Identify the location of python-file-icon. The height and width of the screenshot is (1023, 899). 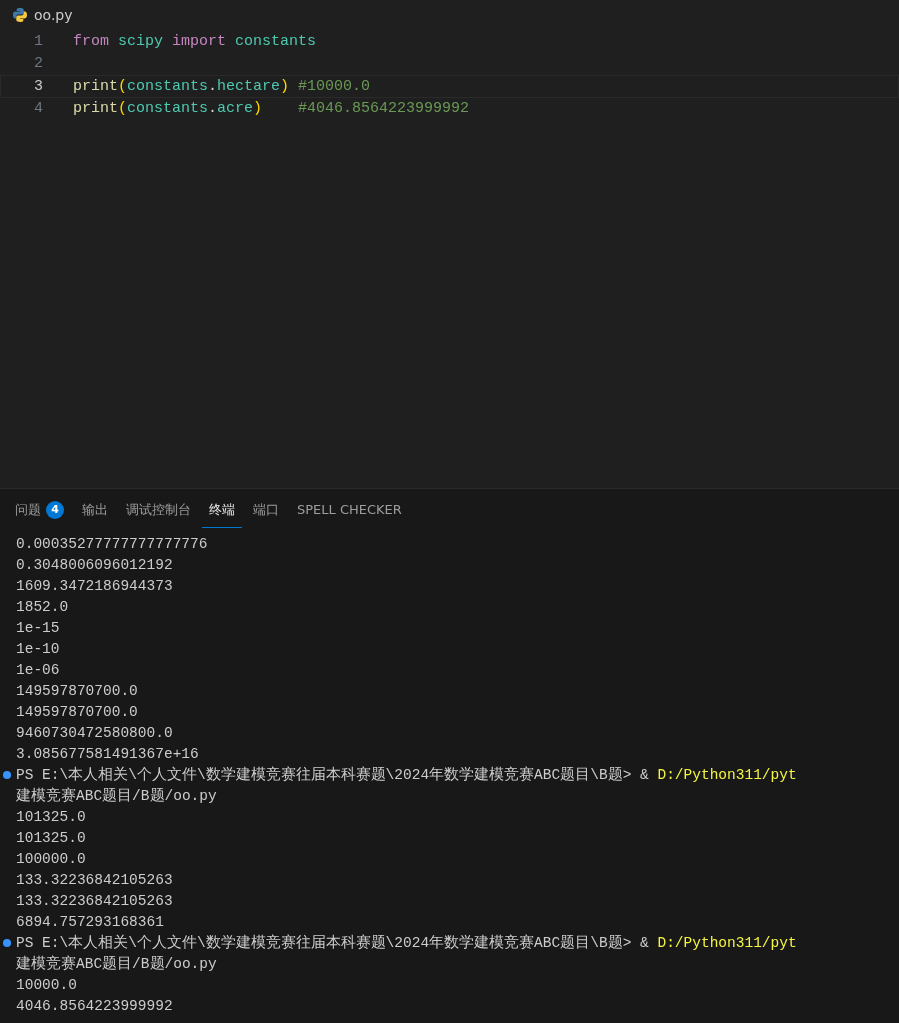
(20, 15).